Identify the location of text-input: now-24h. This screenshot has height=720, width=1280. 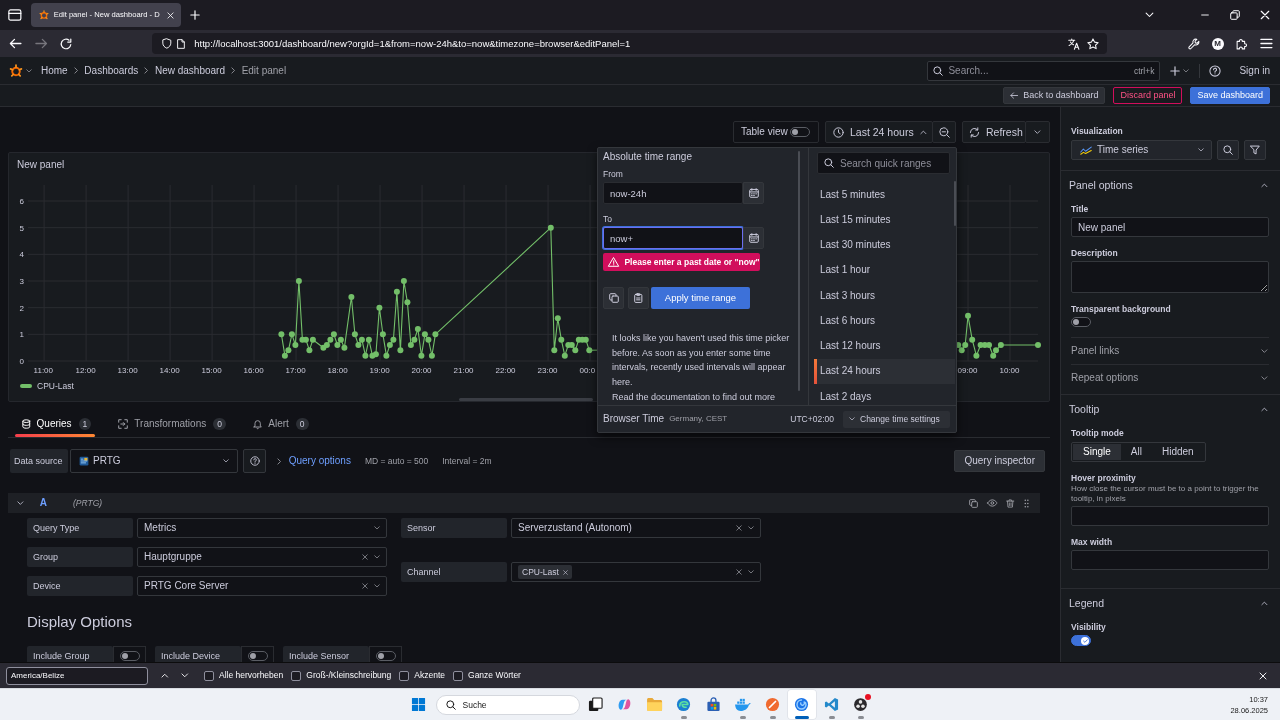
(673, 193).